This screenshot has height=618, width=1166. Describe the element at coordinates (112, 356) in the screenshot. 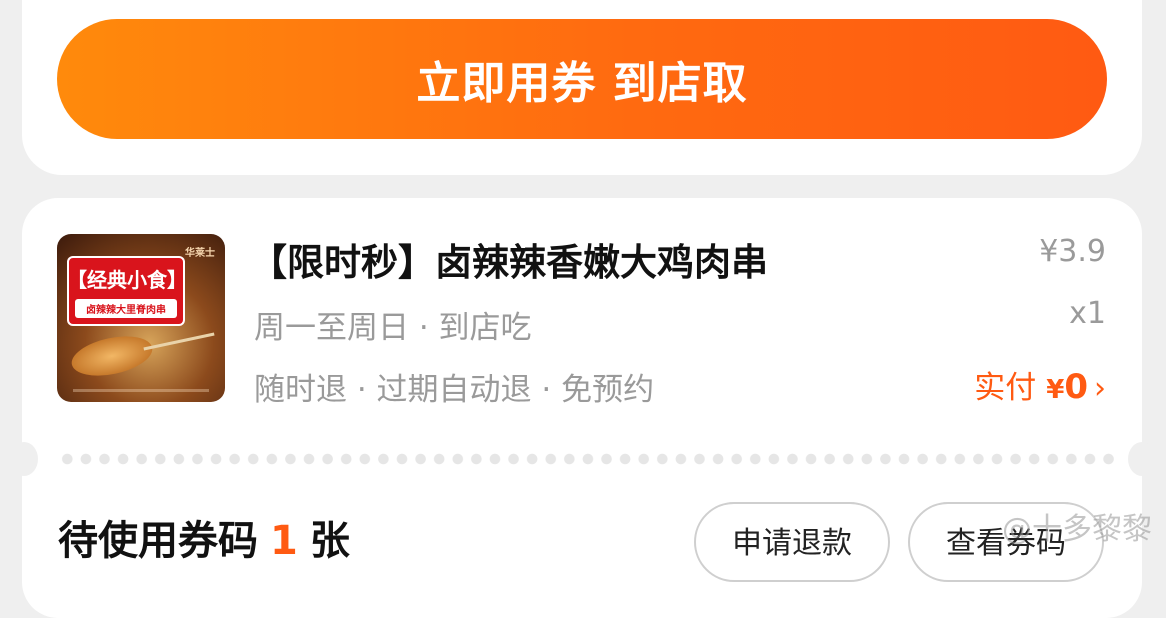

I see `chicken-skewer-image` at that location.